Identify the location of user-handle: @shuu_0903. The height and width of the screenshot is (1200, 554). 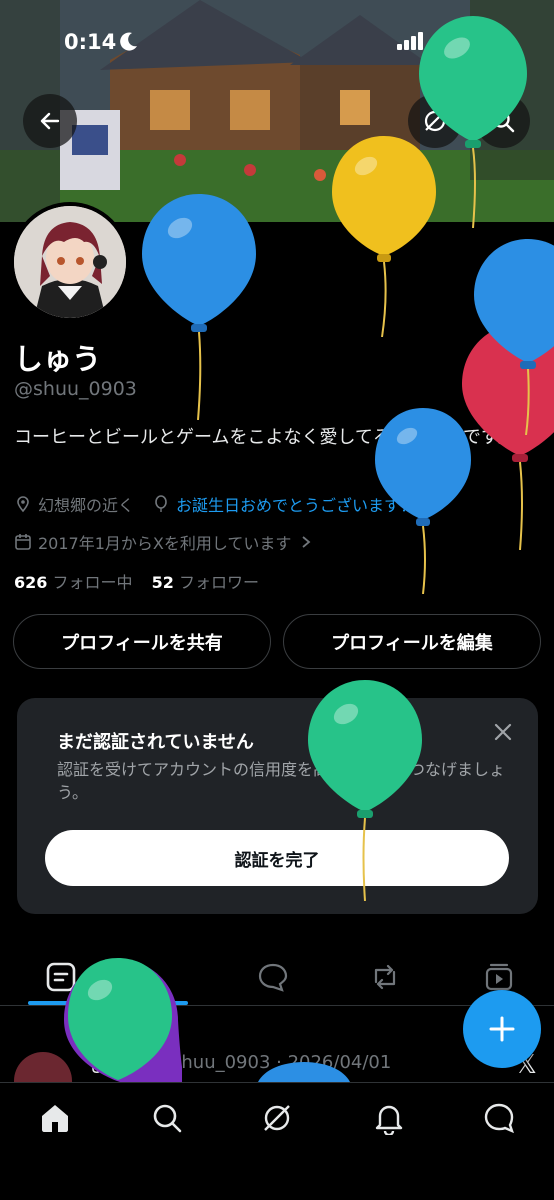
(75, 389).